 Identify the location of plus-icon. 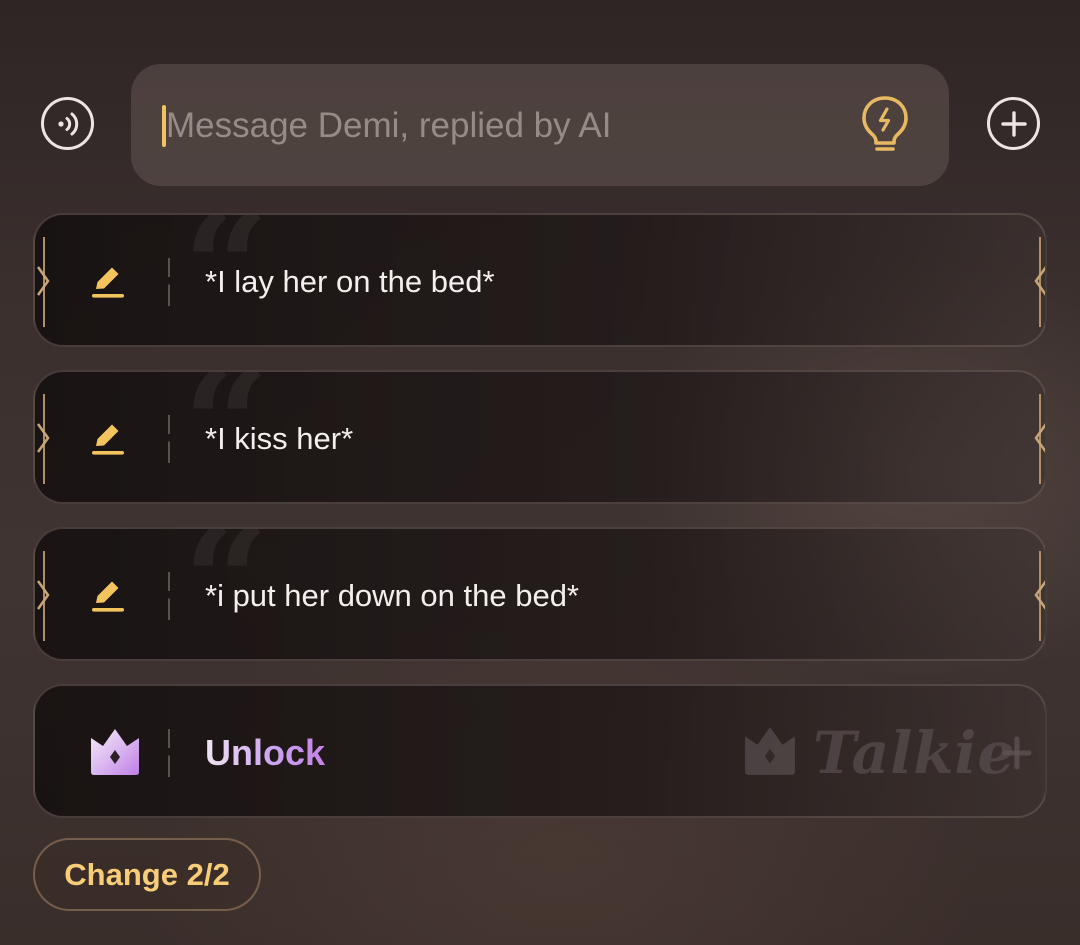
(1013, 123).